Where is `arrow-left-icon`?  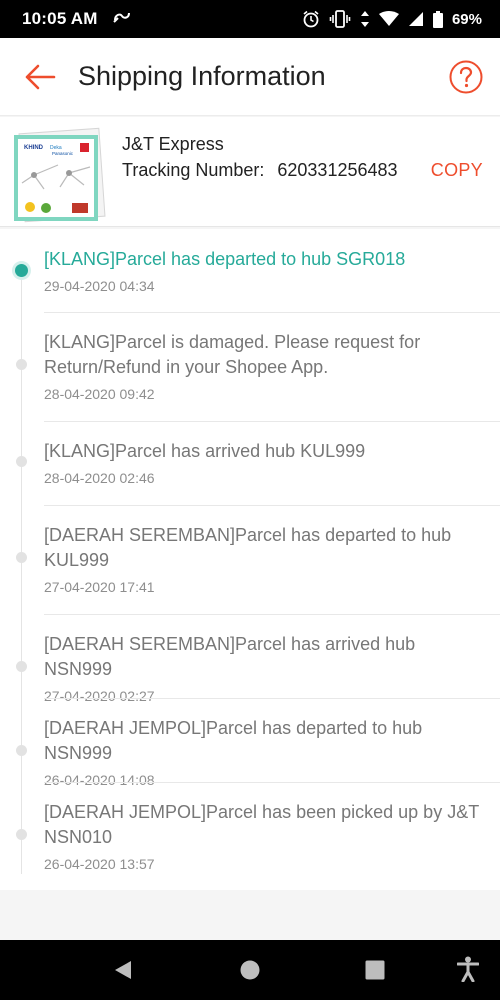
arrow-left-icon is located at coordinates (40, 76).